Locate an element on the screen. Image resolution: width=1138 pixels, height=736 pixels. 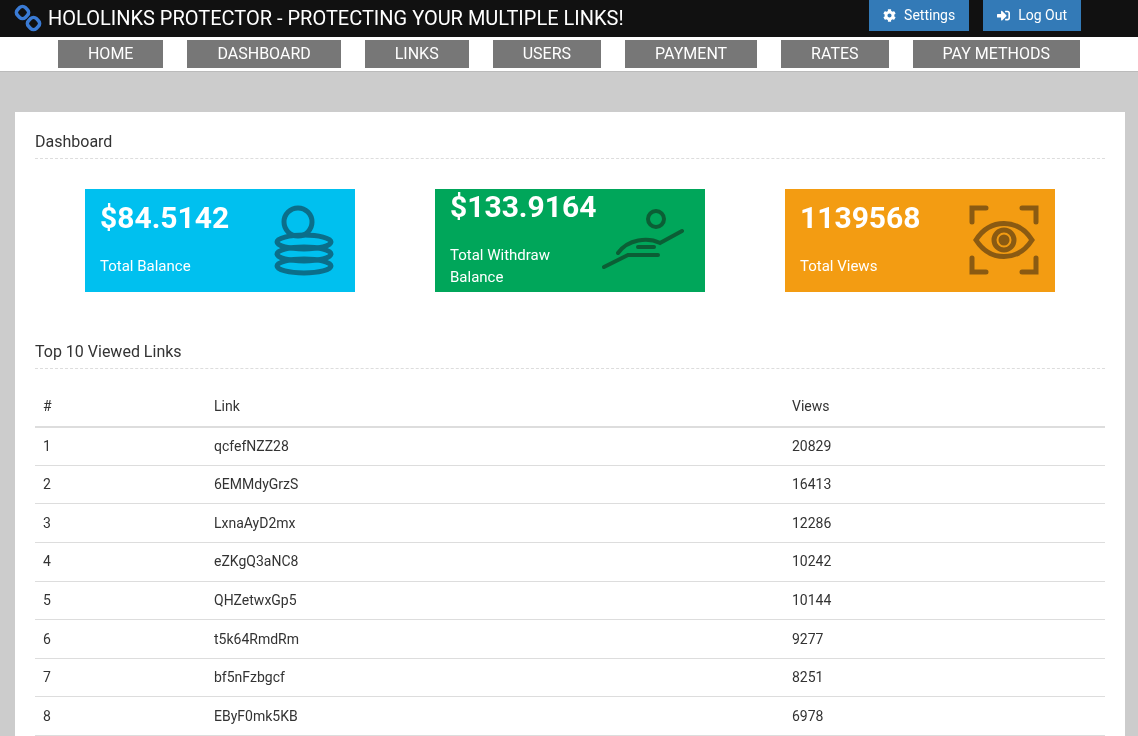
table-cell: 16413 is located at coordinates (812, 484).